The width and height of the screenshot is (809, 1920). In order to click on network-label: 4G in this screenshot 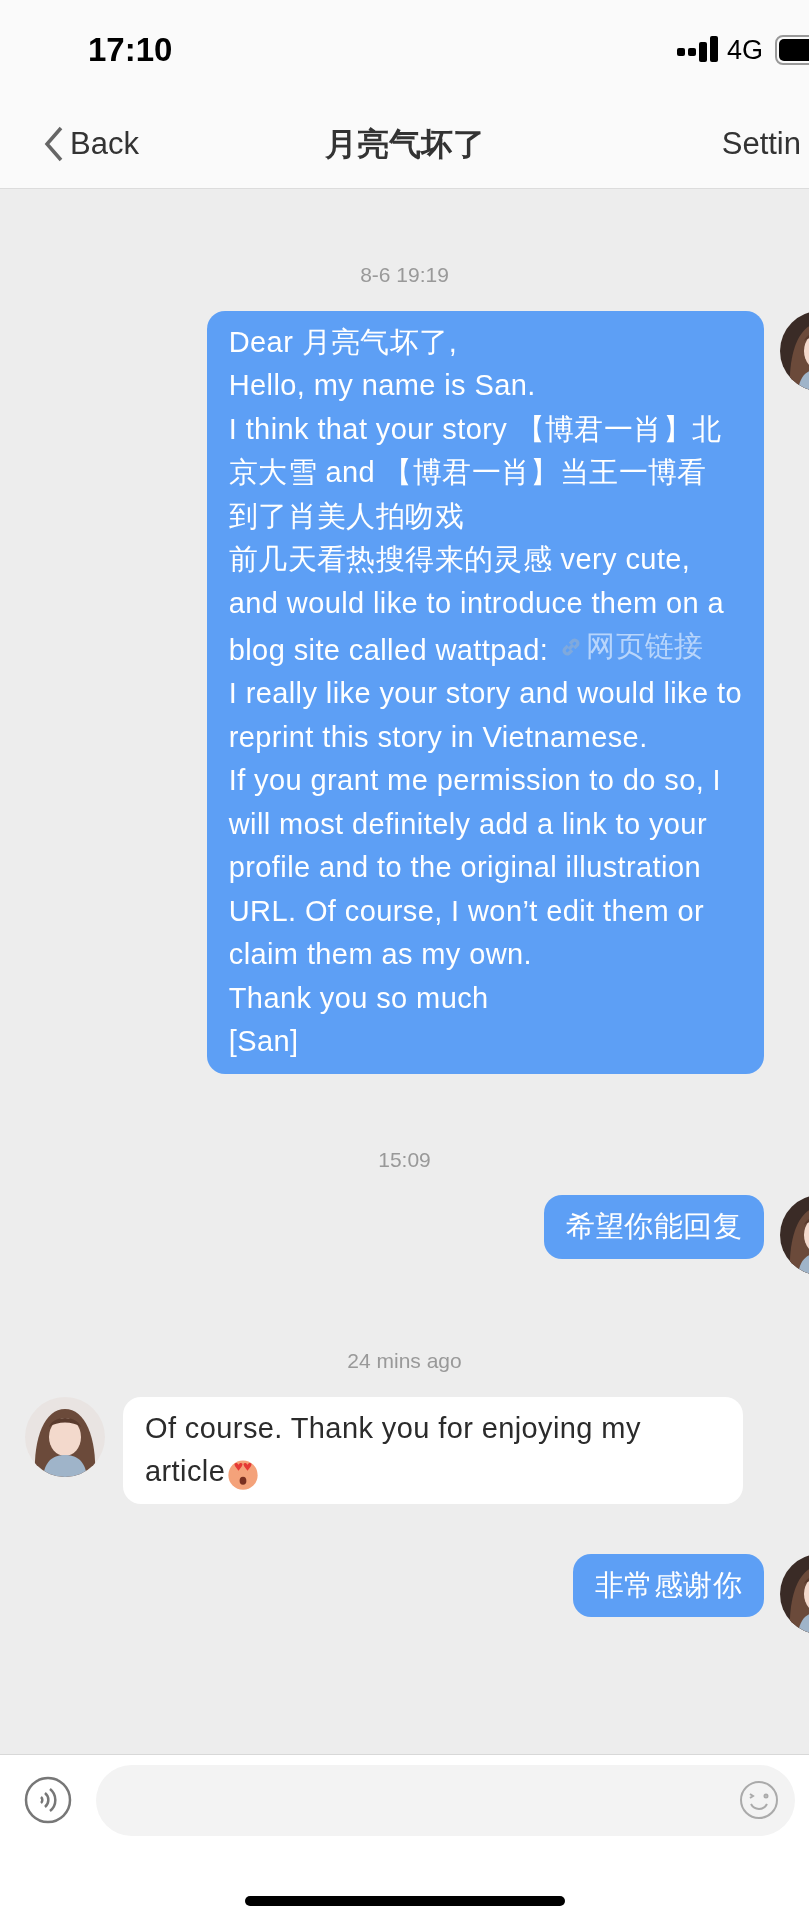, I will do `click(744, 50)`.